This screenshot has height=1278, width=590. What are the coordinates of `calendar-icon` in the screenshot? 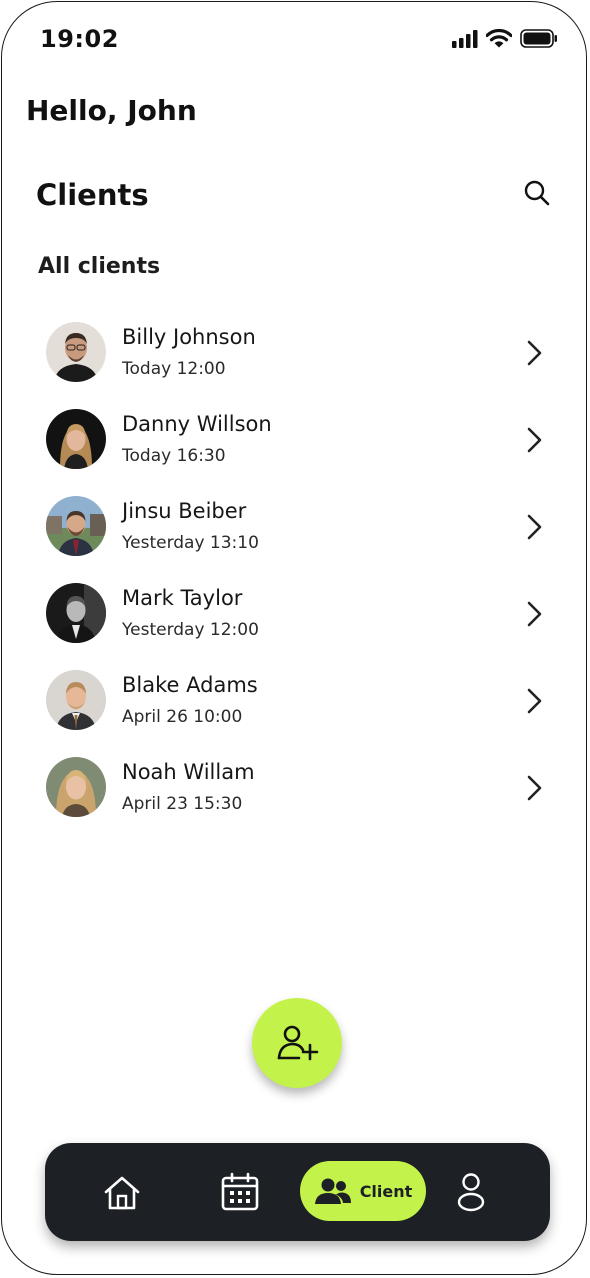 It's located at (240, 1191).